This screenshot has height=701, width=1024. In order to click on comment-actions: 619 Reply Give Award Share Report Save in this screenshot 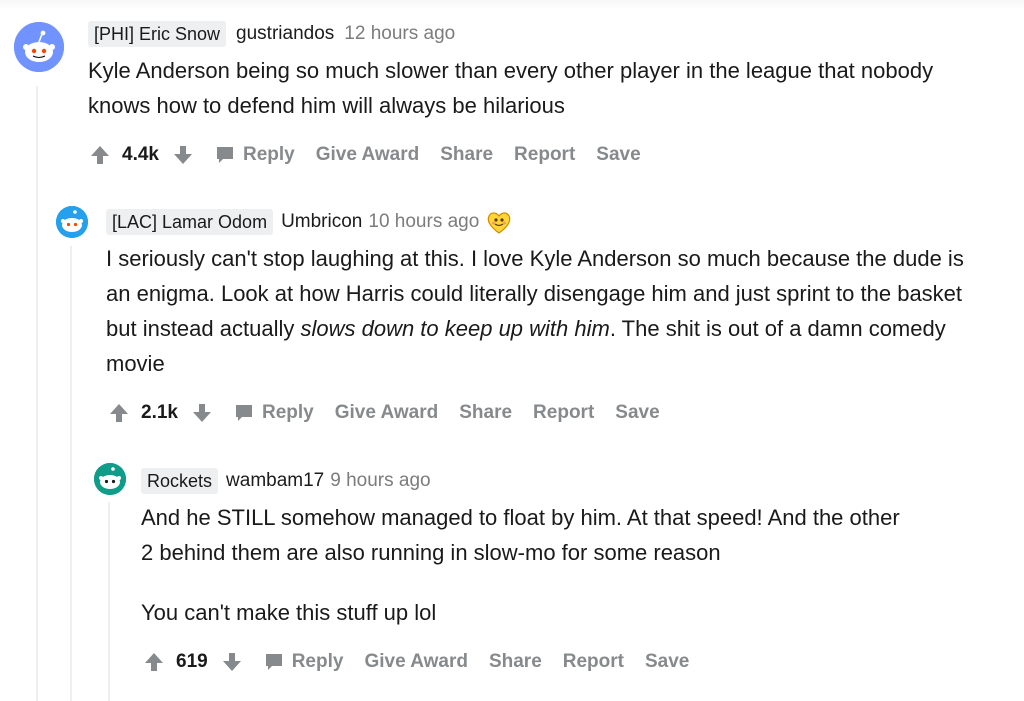, I will do `click(426, 662)`.